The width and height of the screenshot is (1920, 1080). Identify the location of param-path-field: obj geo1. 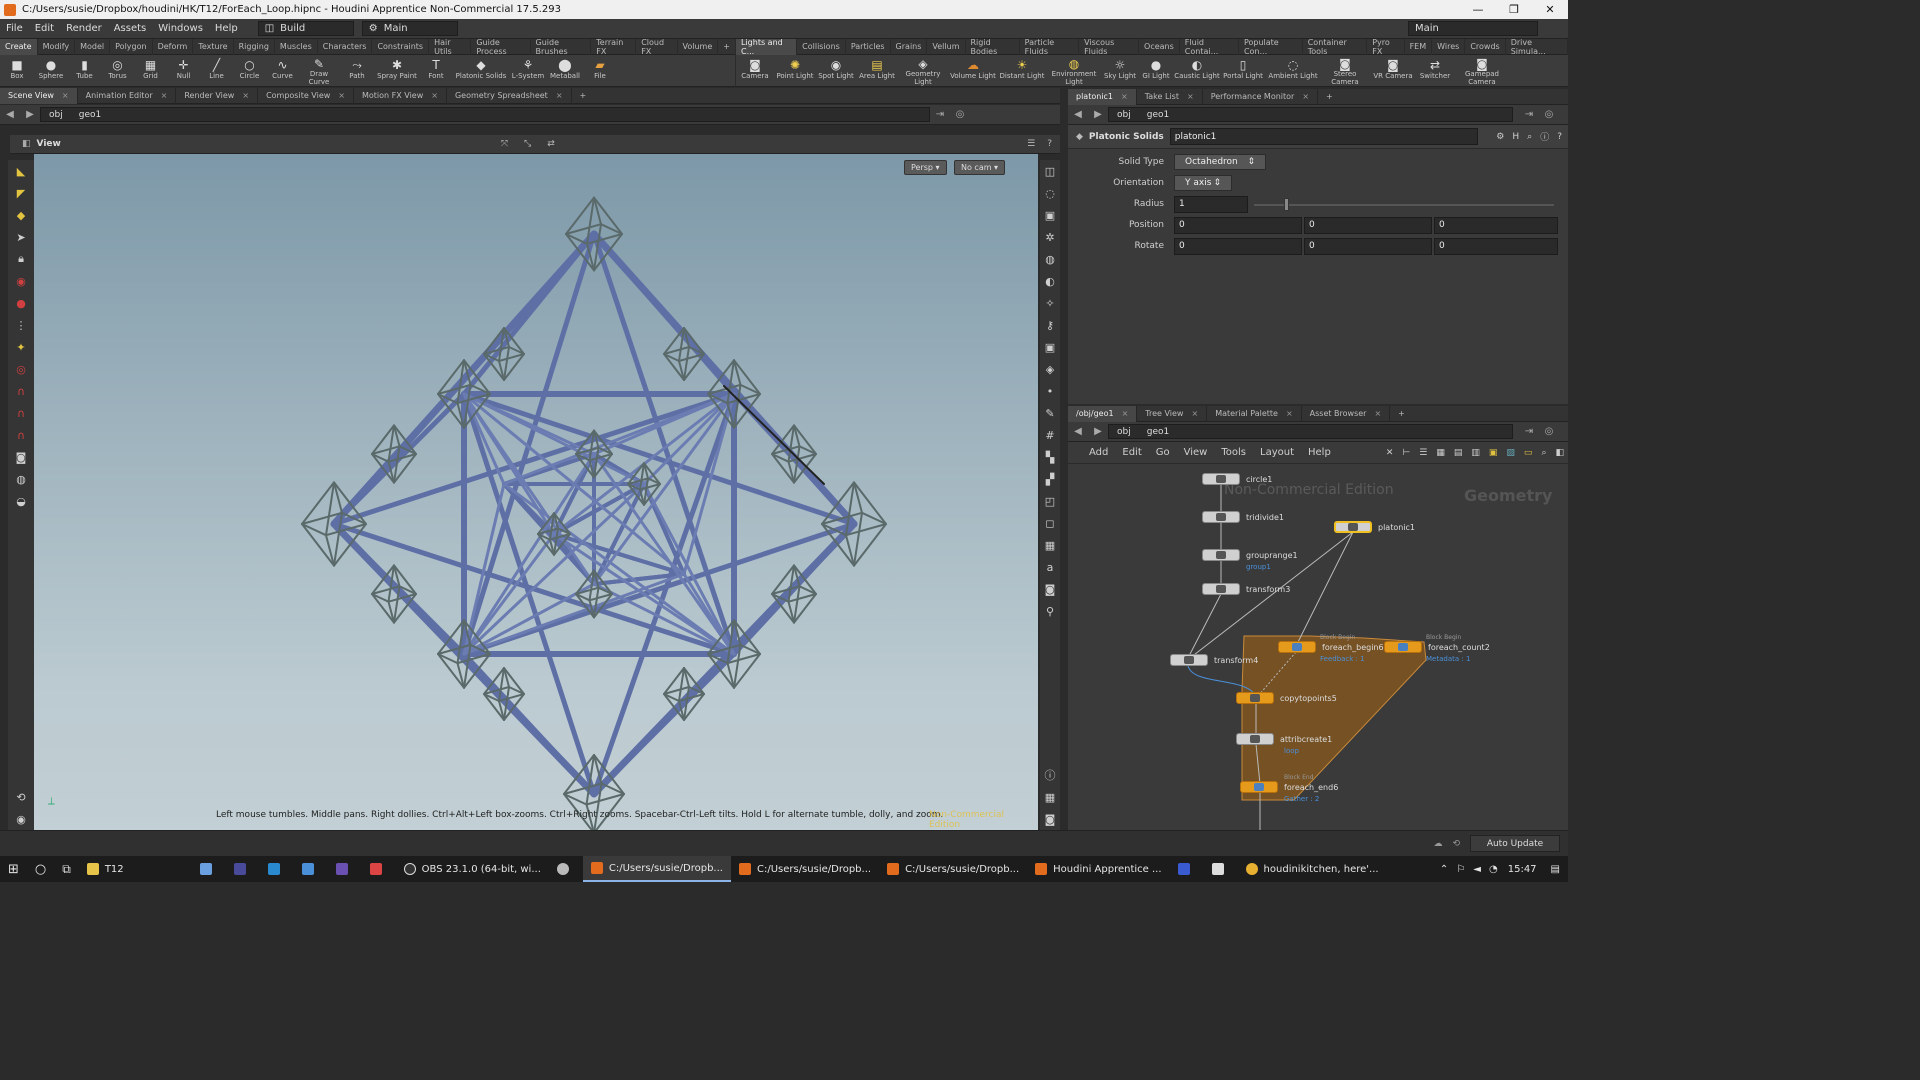
(1310, 114).